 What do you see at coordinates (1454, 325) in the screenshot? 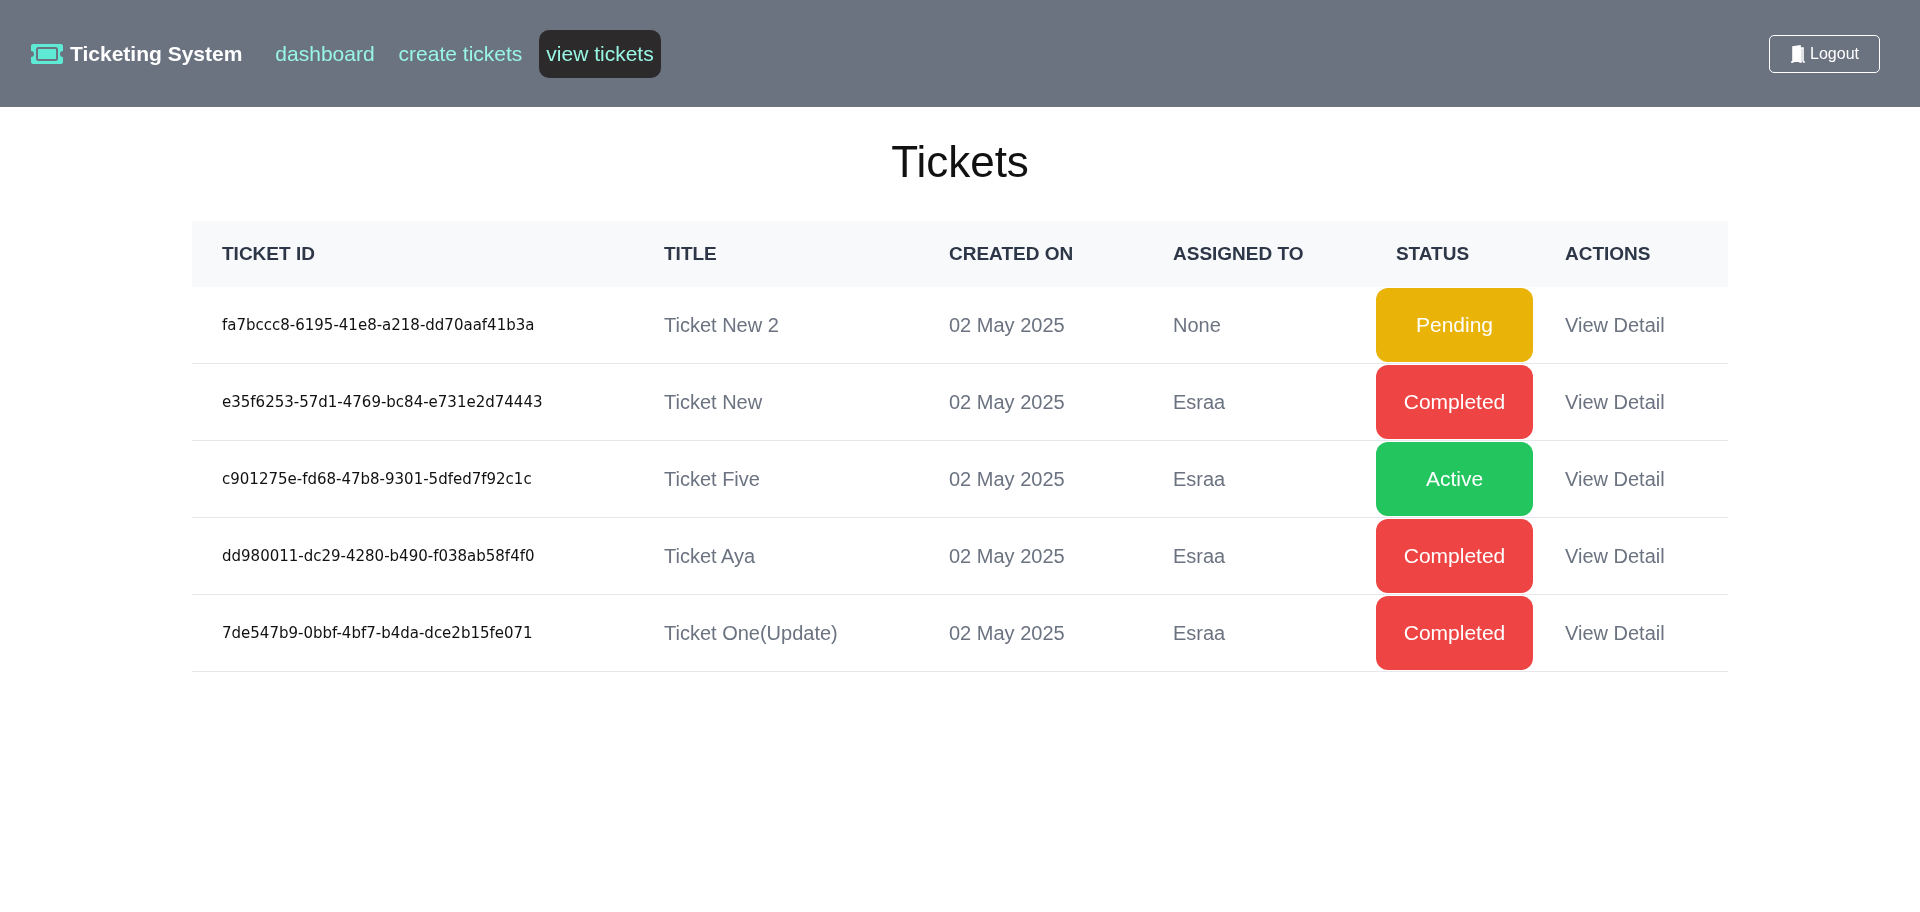
I see `status-badge: Pending` at bounding box center [1454, 325].